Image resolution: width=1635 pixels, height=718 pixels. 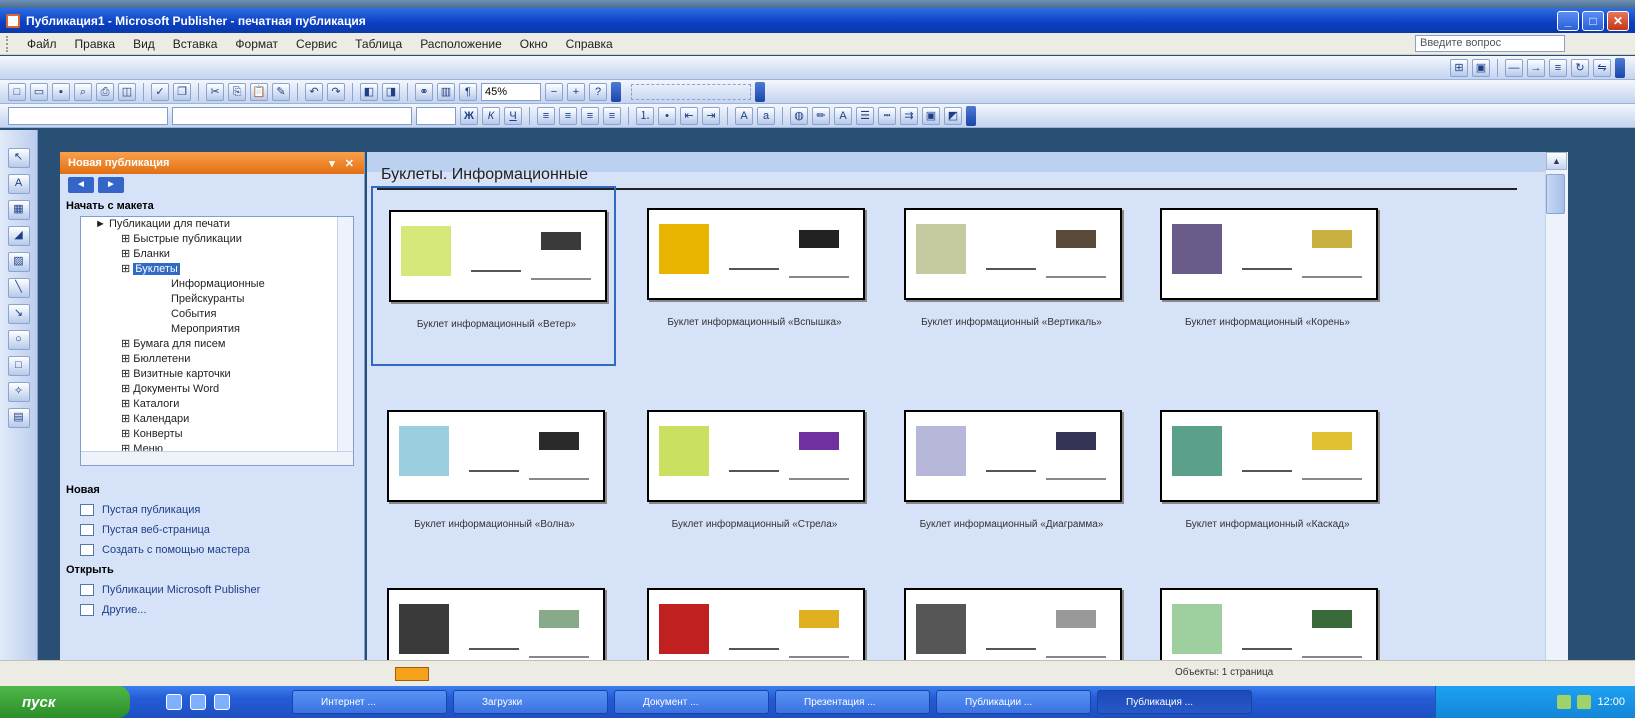 What do you see at coordinates (18, 366) in the screenshot?
I see `rectangle-icon: □` at bounding box center [18, 366].